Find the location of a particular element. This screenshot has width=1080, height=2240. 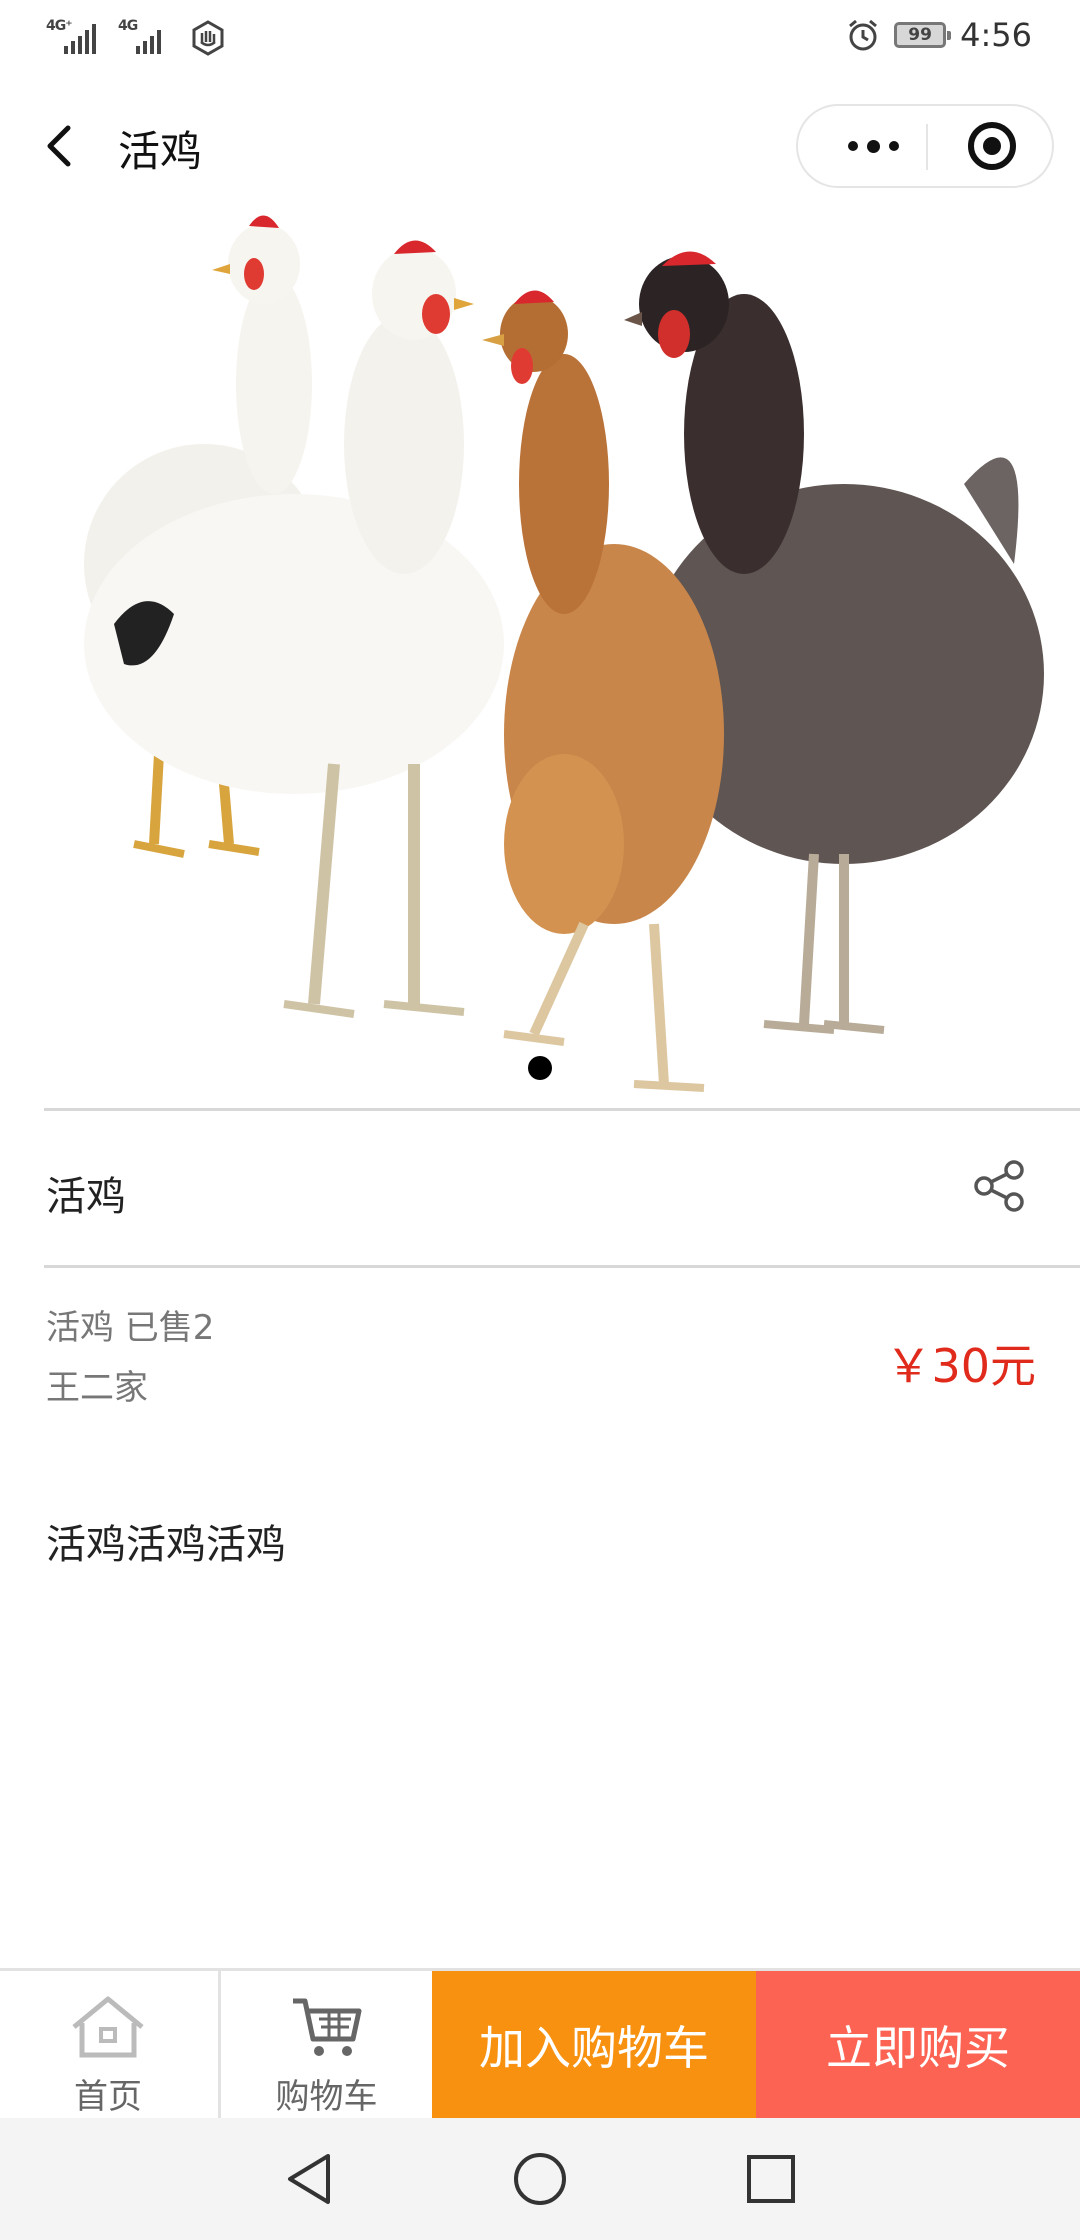

product-sold-count: 活鸡 已售2 is located at coordinates (130, 1328).